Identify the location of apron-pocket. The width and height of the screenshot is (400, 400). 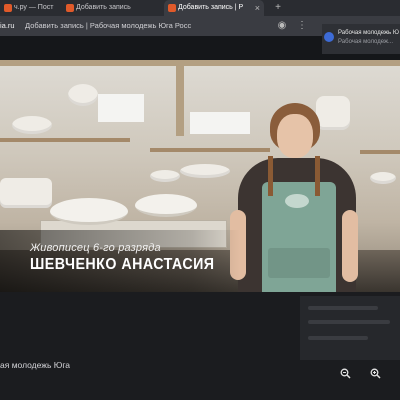
(299, 263).